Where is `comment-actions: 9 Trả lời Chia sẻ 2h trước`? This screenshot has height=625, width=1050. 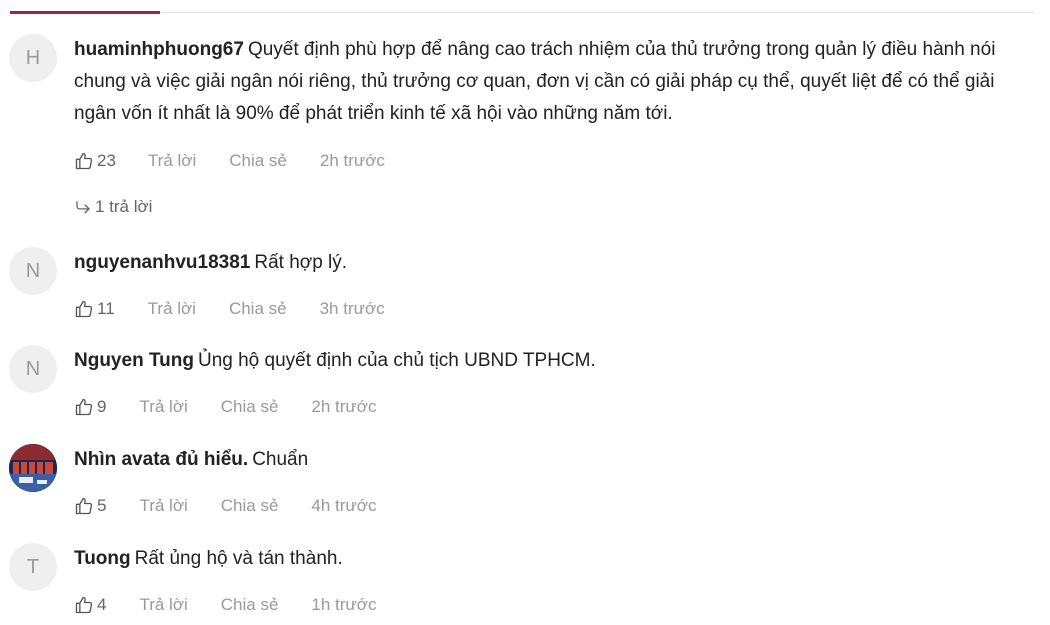 comment-actions: 9 Trả lời Chia sẻ 2h trước is located at coordinates (225, 407).